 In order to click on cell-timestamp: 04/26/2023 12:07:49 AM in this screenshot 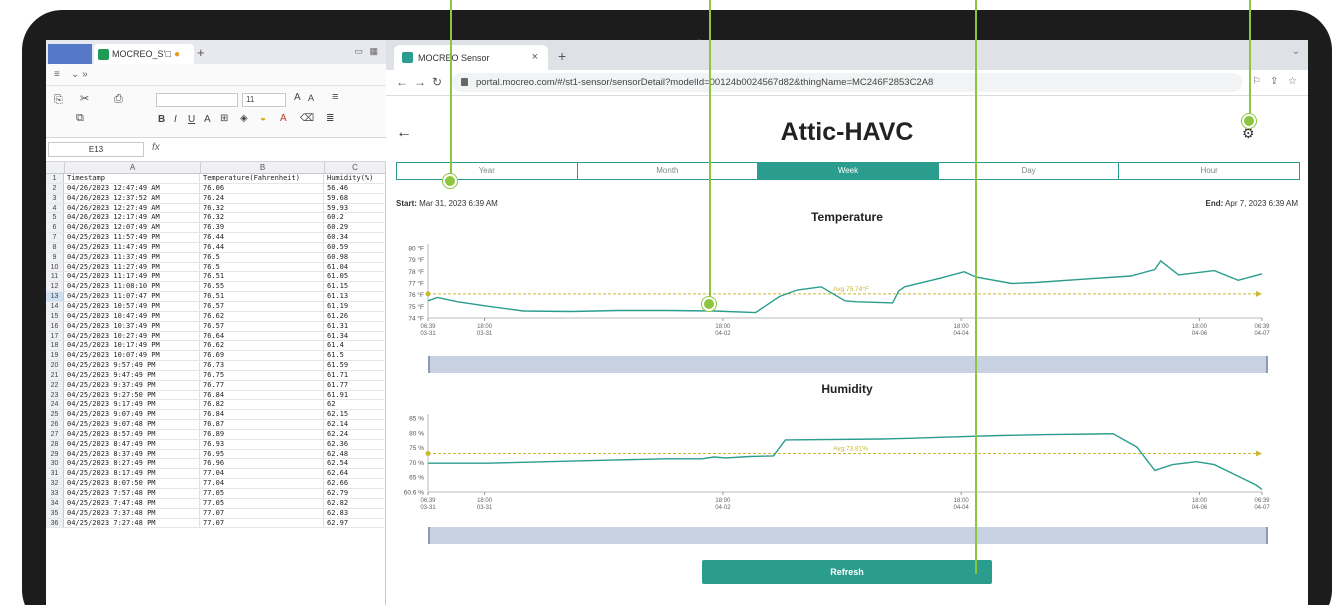, I will do `click(132, 228)`.